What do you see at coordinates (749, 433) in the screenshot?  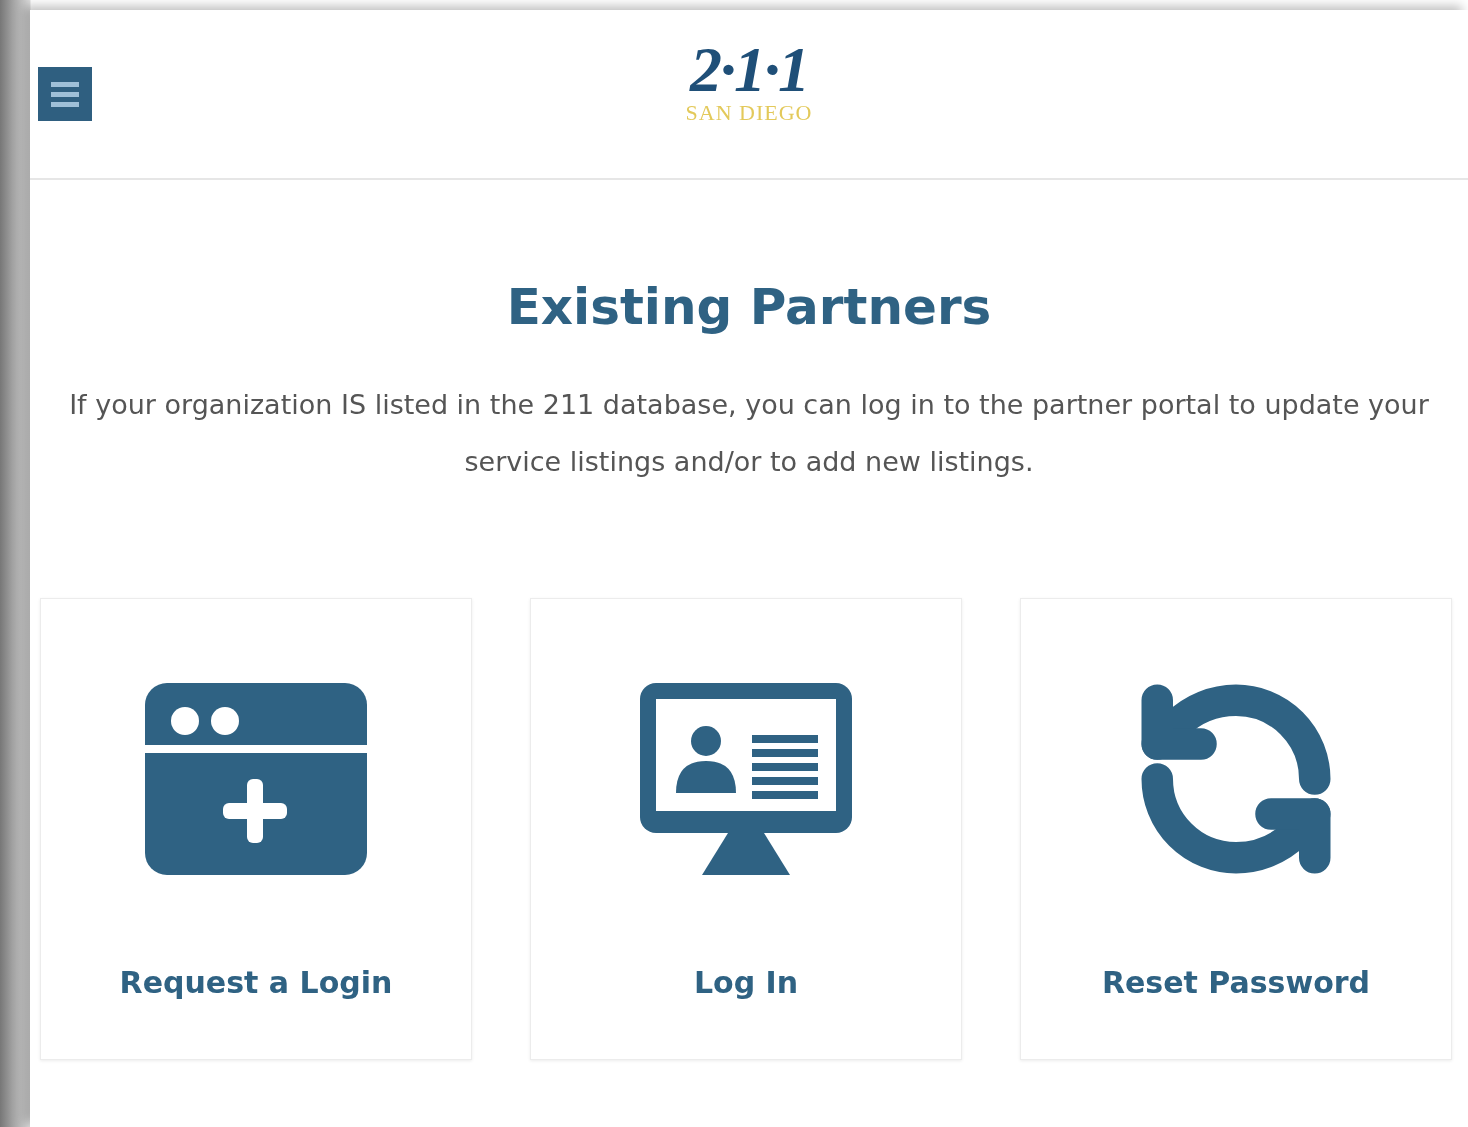 I see `description: If your organization IS listed in the 211 database, you can log in to the partner portal to update your service listings and/or to add new listings.` at bounding box center [749, 433].